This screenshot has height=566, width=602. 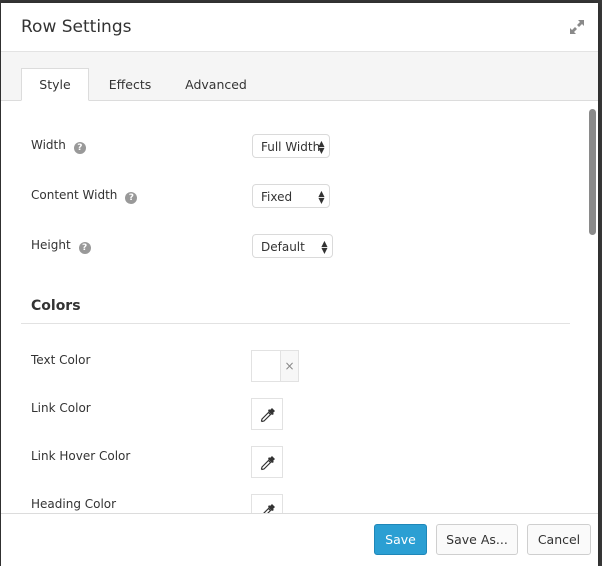 What do you see at coordinates (267, 504) in the screenshot?
I see `heading-color-picker` at bounding box center [267, 504].